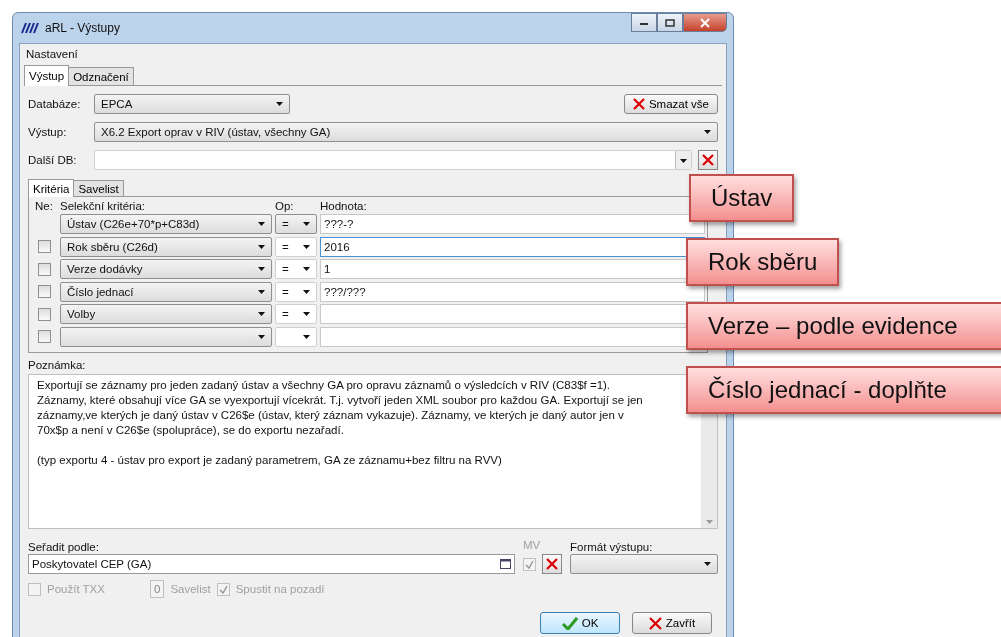 The image size is (1001, 637). What do you see at coordinates (271, 564) in the screenshot?
I see `sort-field: Poskytovatel CEP (GA)` at bounding box center [271, 564].